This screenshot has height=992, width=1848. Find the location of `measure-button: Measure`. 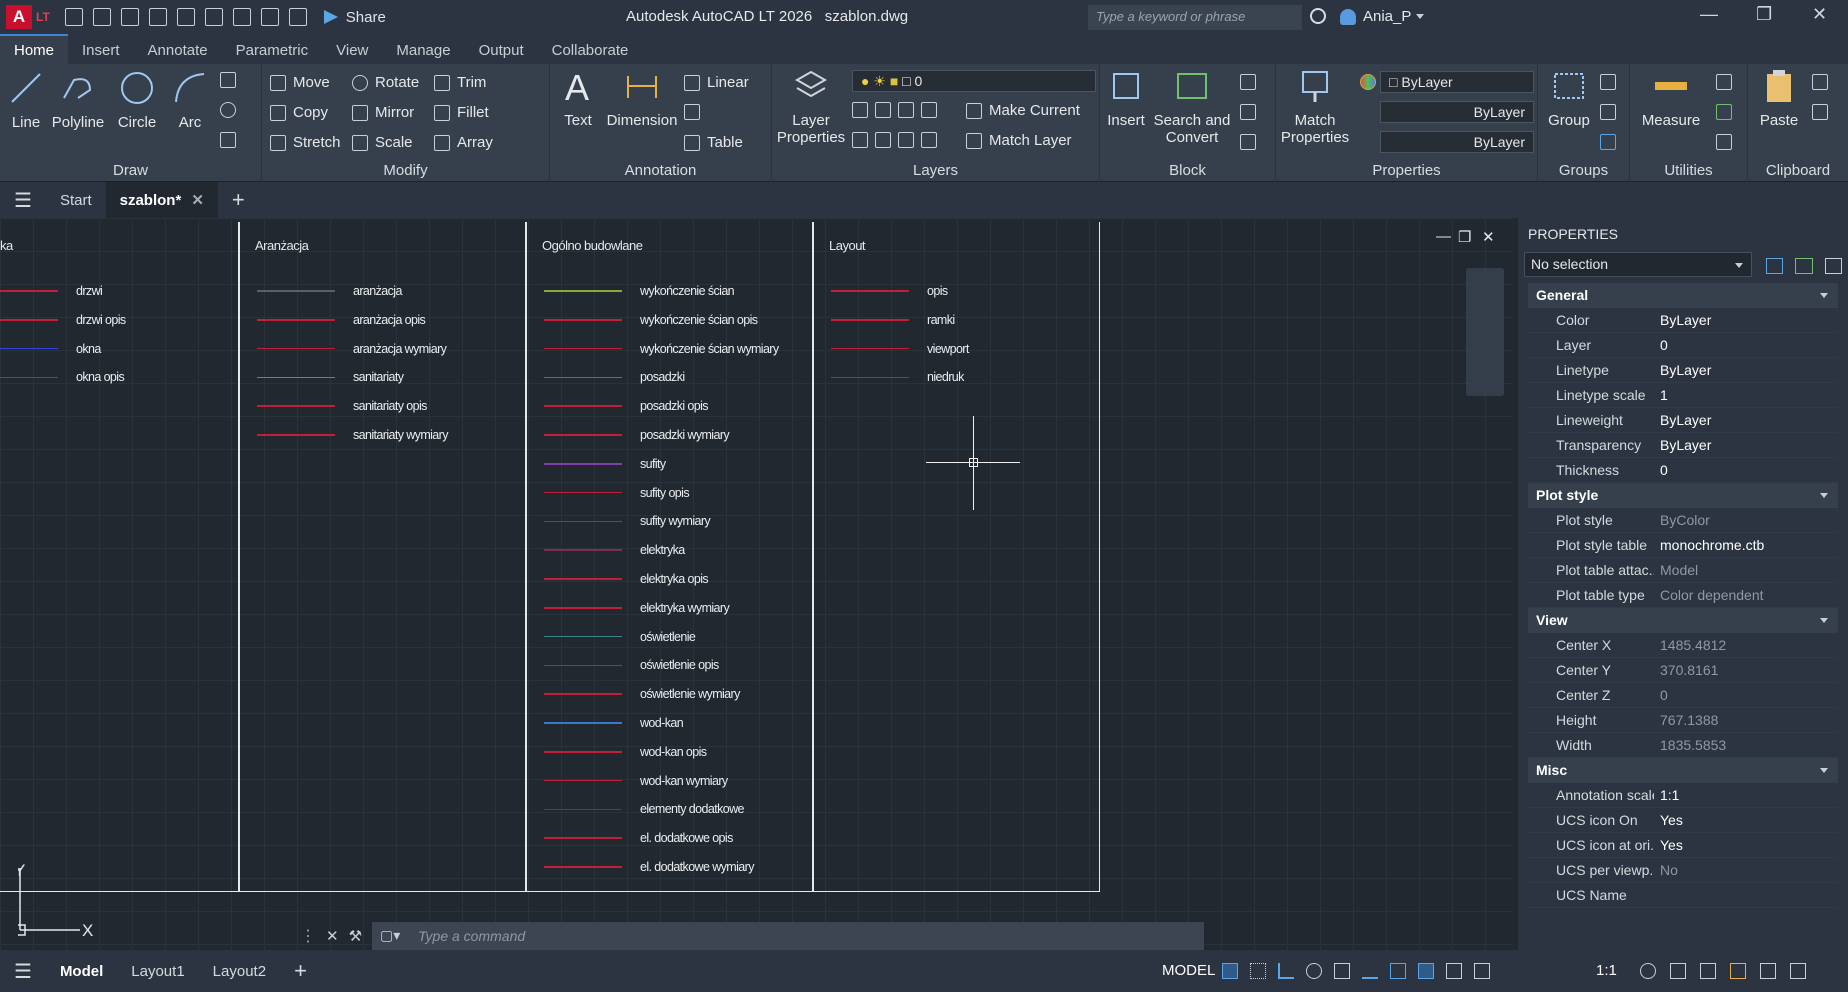

measure-button: Measure is located at coordinates (1671, 98).